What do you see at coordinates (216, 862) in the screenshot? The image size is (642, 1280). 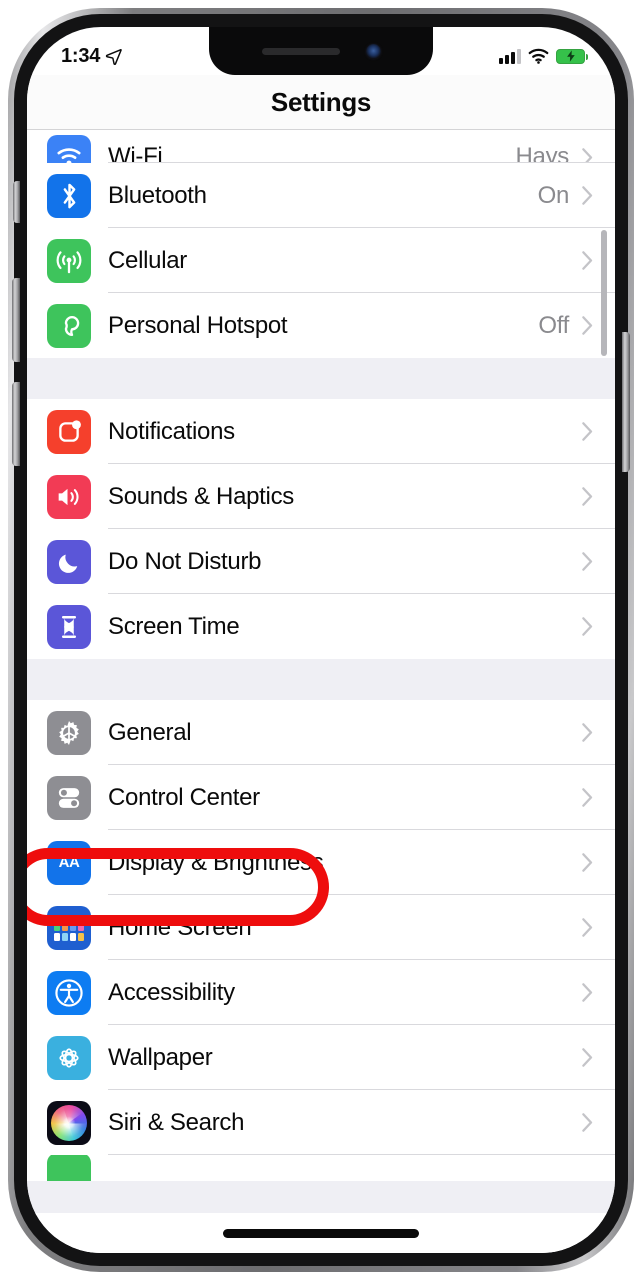 I see `settings-row-label: Display & Brightness` at bounding box center [216, 862].